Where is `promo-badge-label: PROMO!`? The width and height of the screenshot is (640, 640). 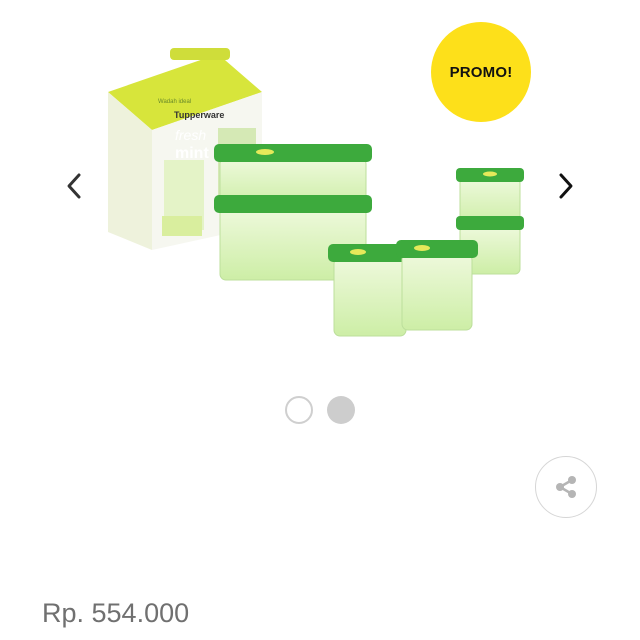 promo-badge-label: PROMO! is located at coordinates (481, 72).